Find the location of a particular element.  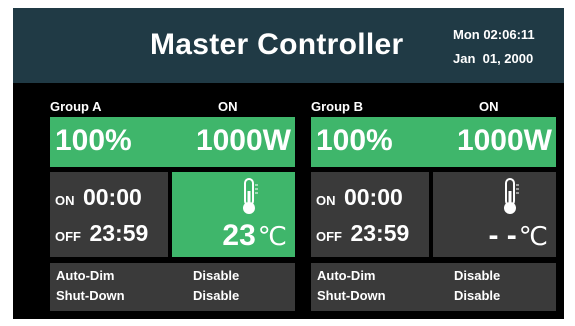

group-b-timer: ON 00:00 OFF 23:59 is located at coordinates (370, 214).